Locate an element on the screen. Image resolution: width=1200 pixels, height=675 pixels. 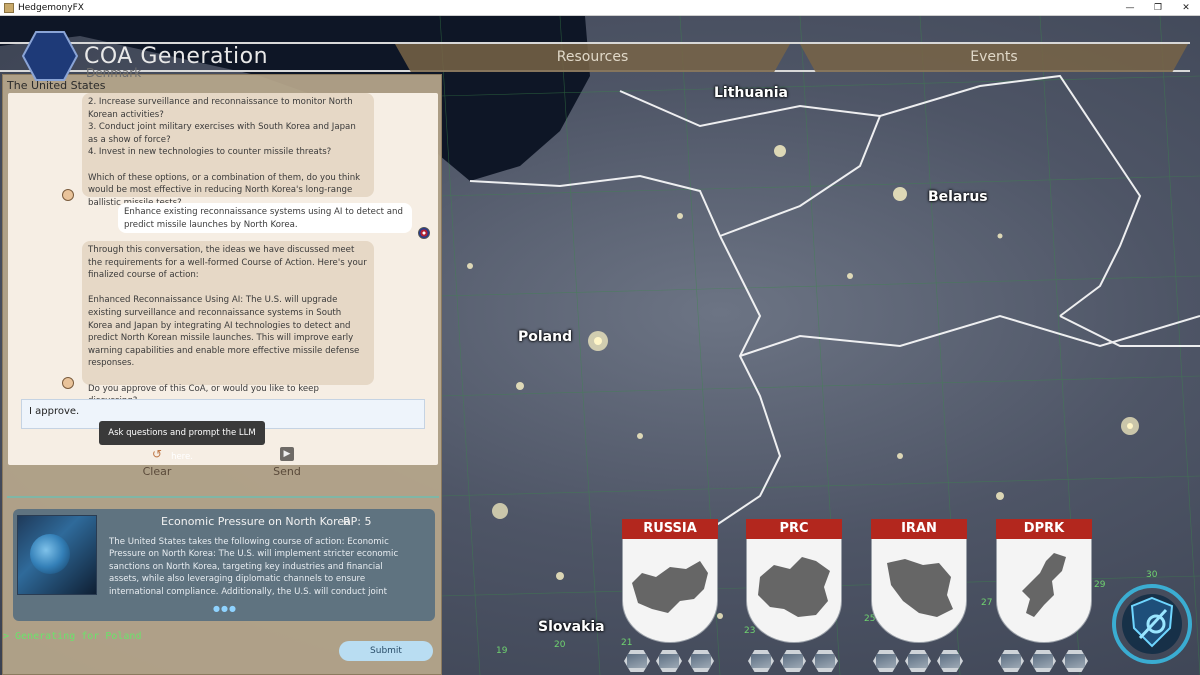
panel-divider is located at coordinates (223, 497).